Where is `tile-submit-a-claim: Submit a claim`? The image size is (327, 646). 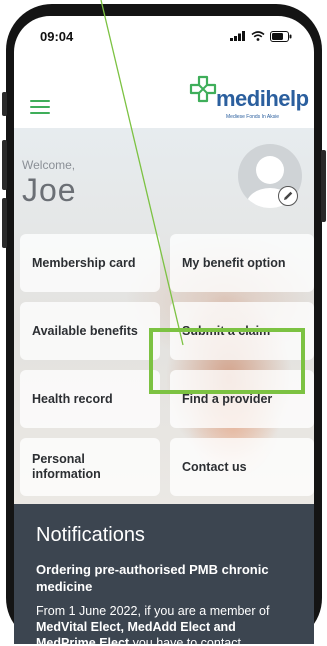
tile-submit-a-claim: Submit a claim is located at coordinates (242, 331).